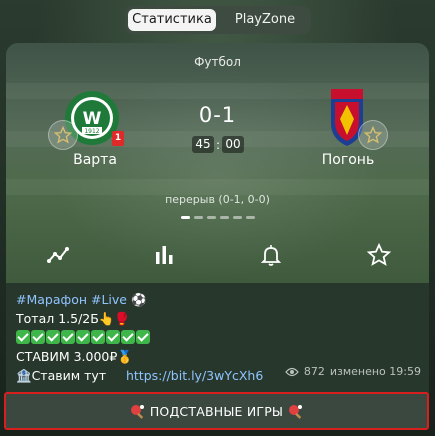 This screenshot has width=435, height=436. What do you see at coordinates (67, 356) in the screenshot?
I see `stake-text: СТАВИМ 3.000₽` at bounding box center [67, 356].